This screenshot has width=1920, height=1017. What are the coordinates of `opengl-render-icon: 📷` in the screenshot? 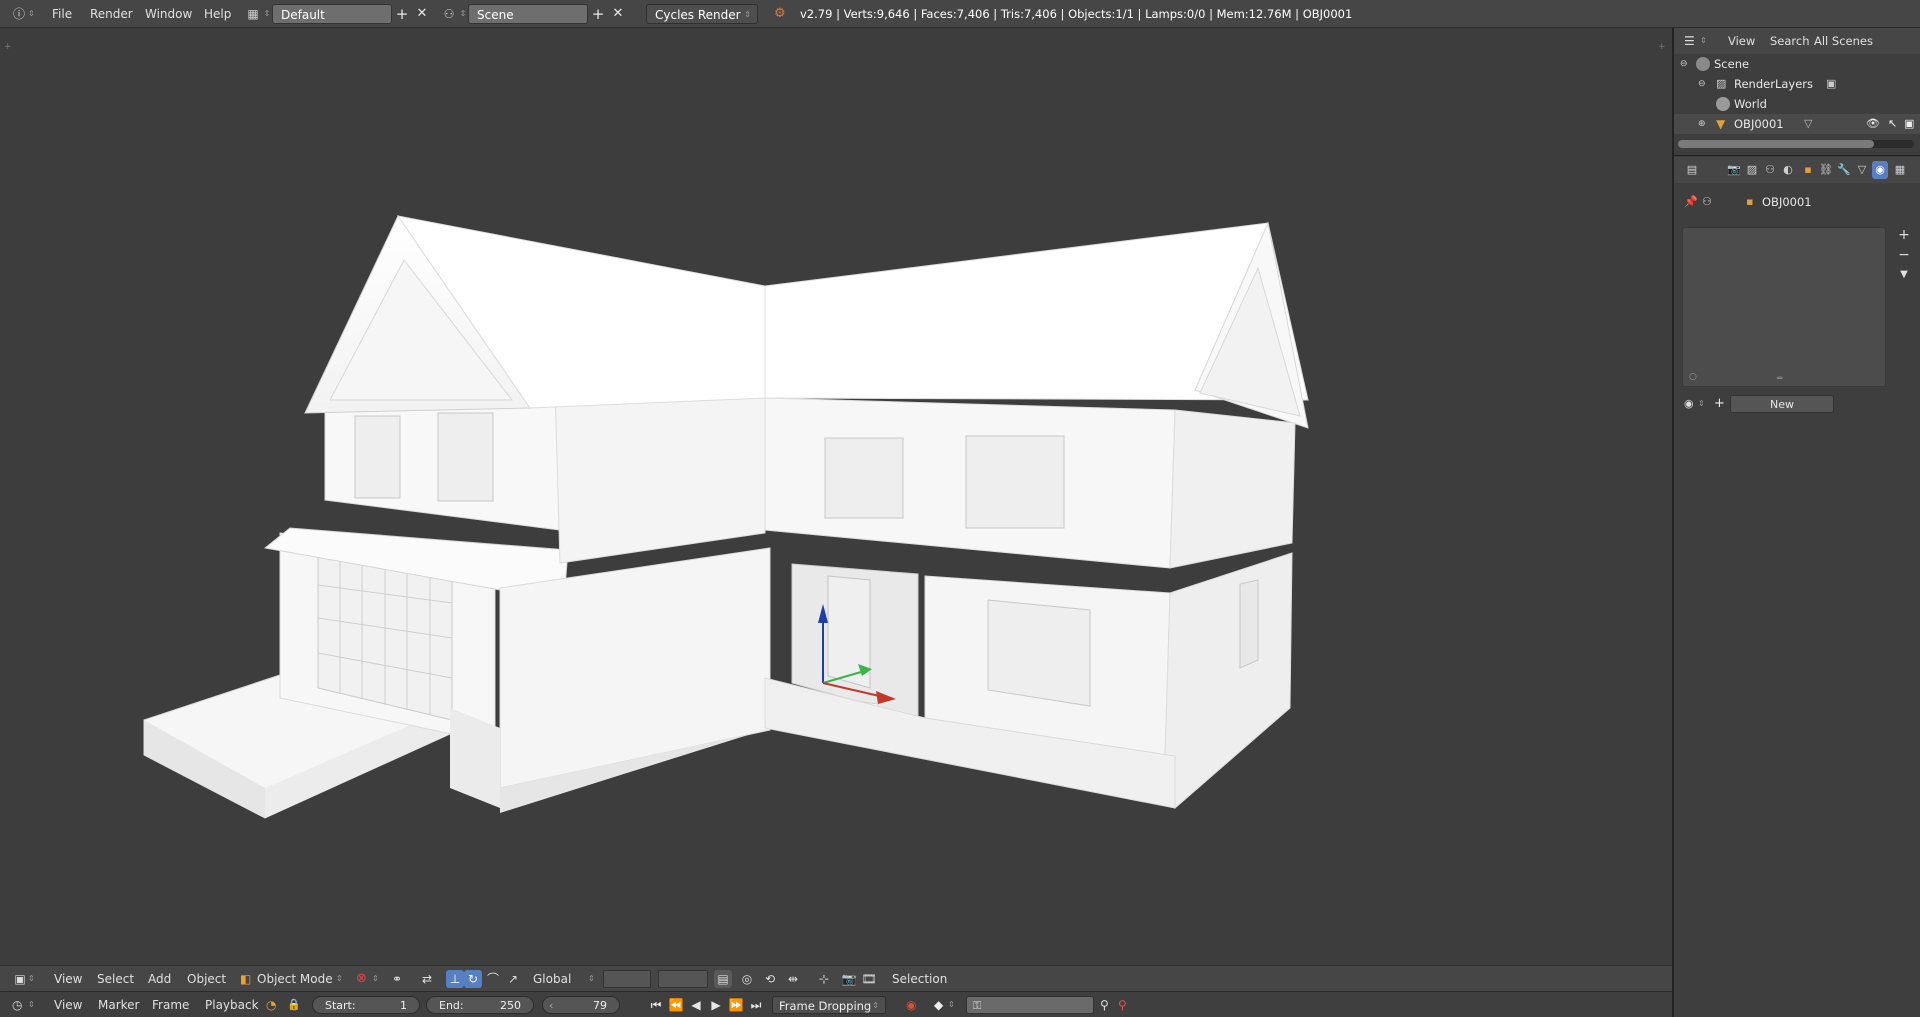 It's located at (849, 979).